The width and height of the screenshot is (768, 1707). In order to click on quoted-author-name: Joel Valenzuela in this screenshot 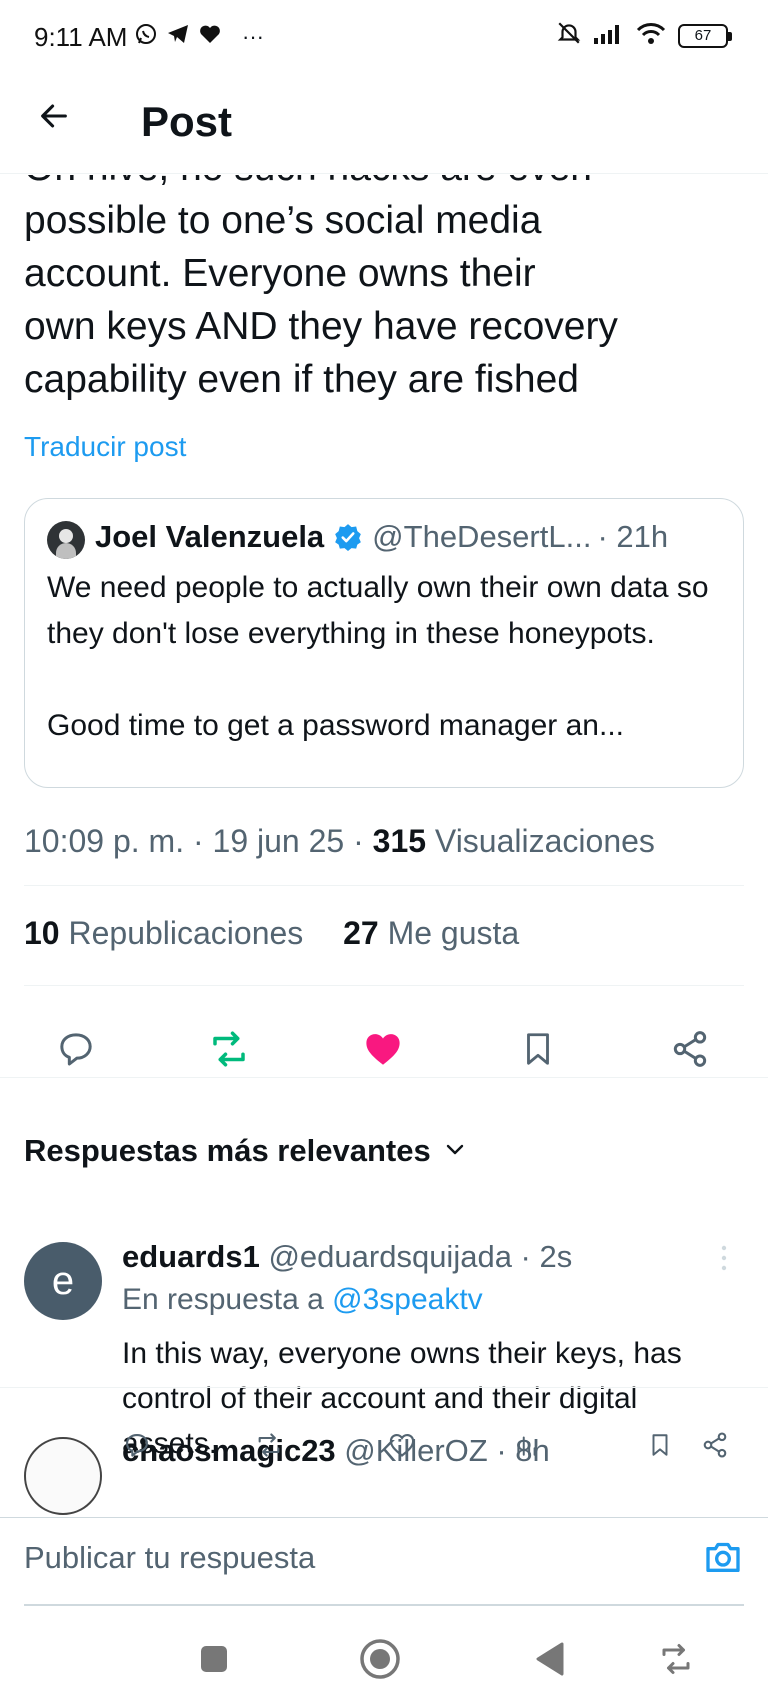, I will do `click(210, 536)`.